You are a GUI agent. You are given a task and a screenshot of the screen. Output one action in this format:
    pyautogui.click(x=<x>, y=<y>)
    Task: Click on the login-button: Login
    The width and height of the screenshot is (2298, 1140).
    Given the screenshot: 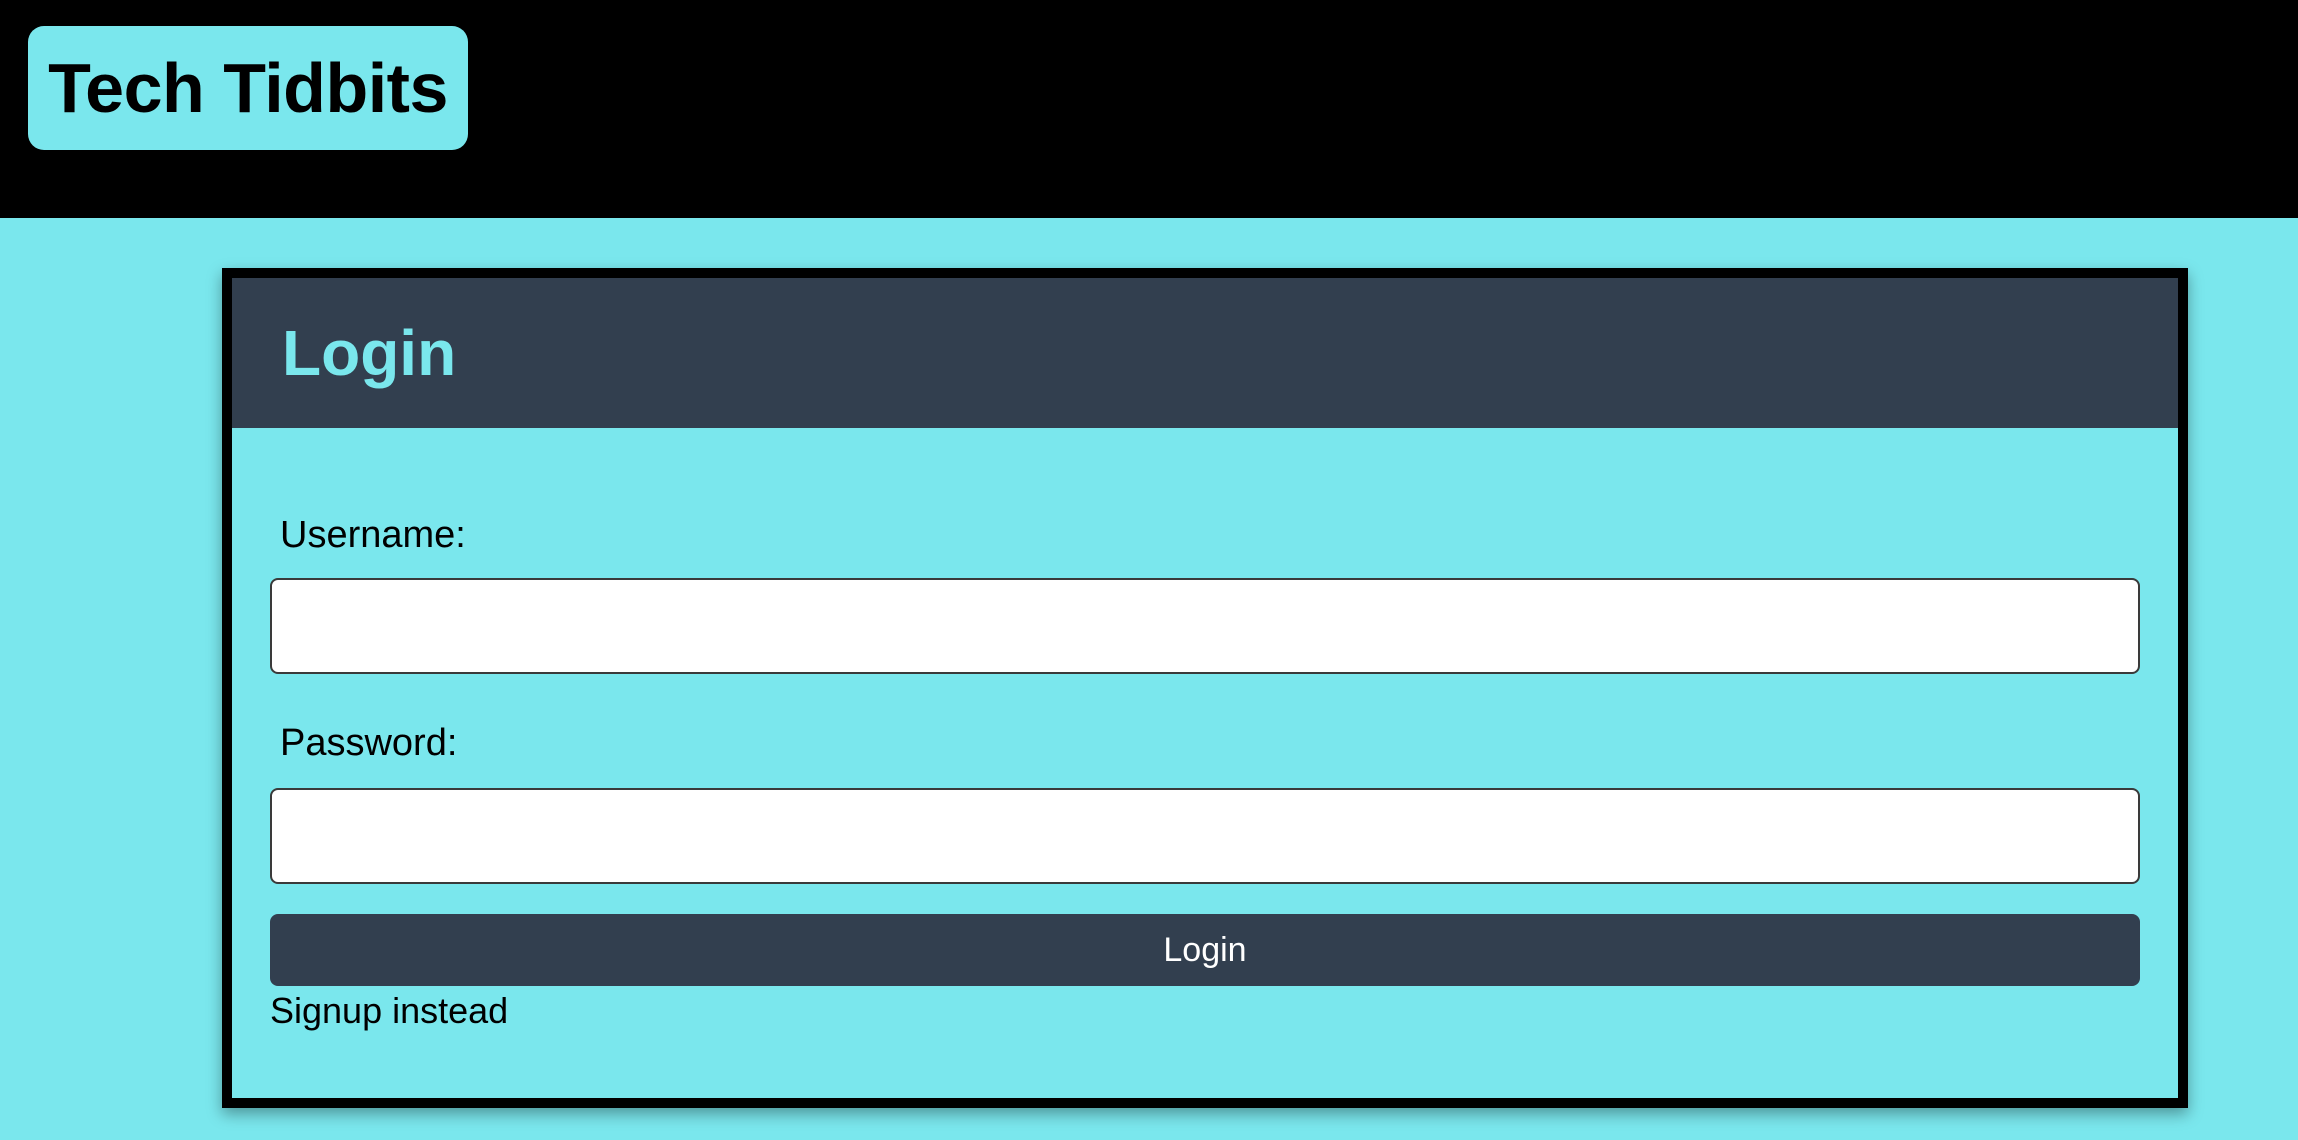 What is the action you would take?
    pyautogui.click(x=1205, y=950)
    